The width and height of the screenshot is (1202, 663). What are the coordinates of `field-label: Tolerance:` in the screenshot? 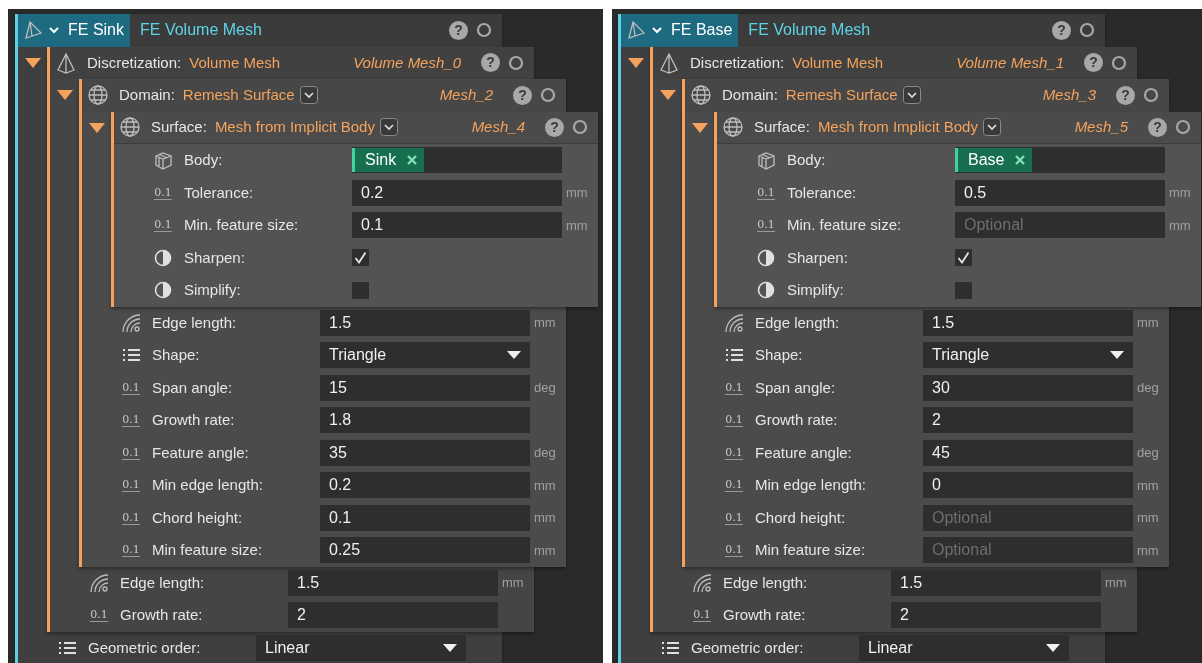 It's located at (219, 192).